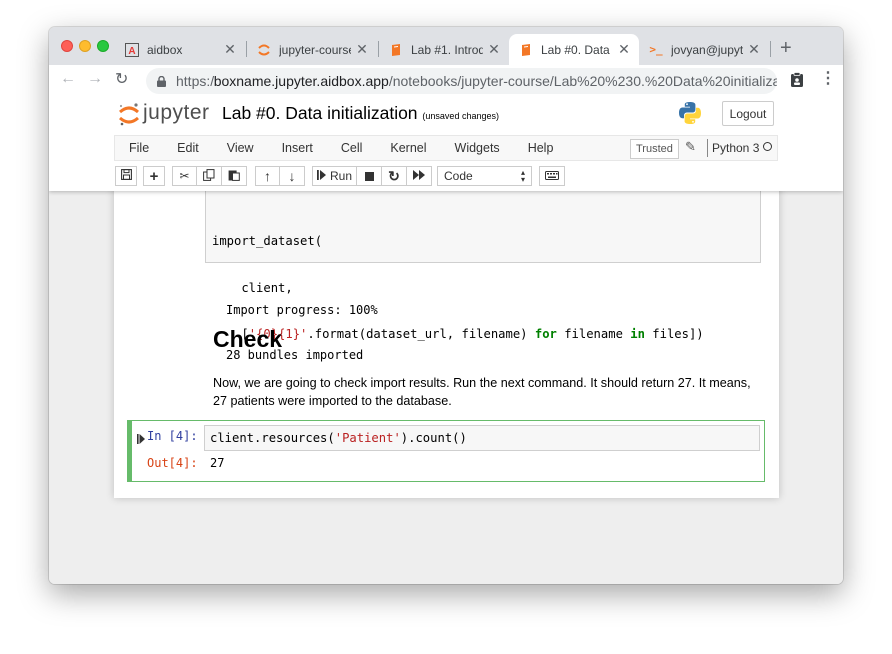 The height and width of the screenshot is (654, 892). I want to click on move-down-button: ↓, so click(292, 176).